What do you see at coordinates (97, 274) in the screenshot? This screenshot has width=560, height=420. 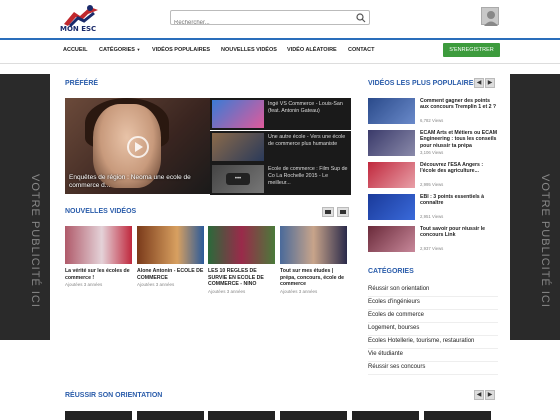 I see `video-title: La vérité sur les écoles de commerce !` at bounding box center [97, 274].